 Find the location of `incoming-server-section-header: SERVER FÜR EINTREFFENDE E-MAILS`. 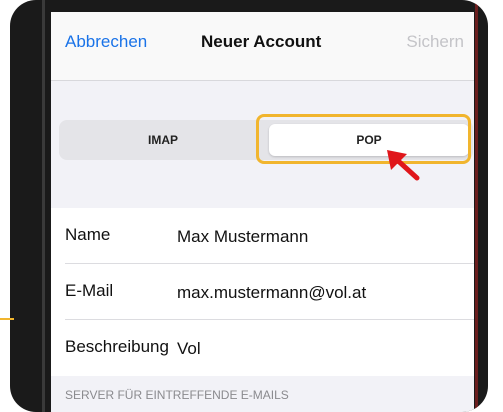

incoming-server-section-header: SERVER FÜR EINTREFFENDE E-MAILS is located at coordinates (177, 395).